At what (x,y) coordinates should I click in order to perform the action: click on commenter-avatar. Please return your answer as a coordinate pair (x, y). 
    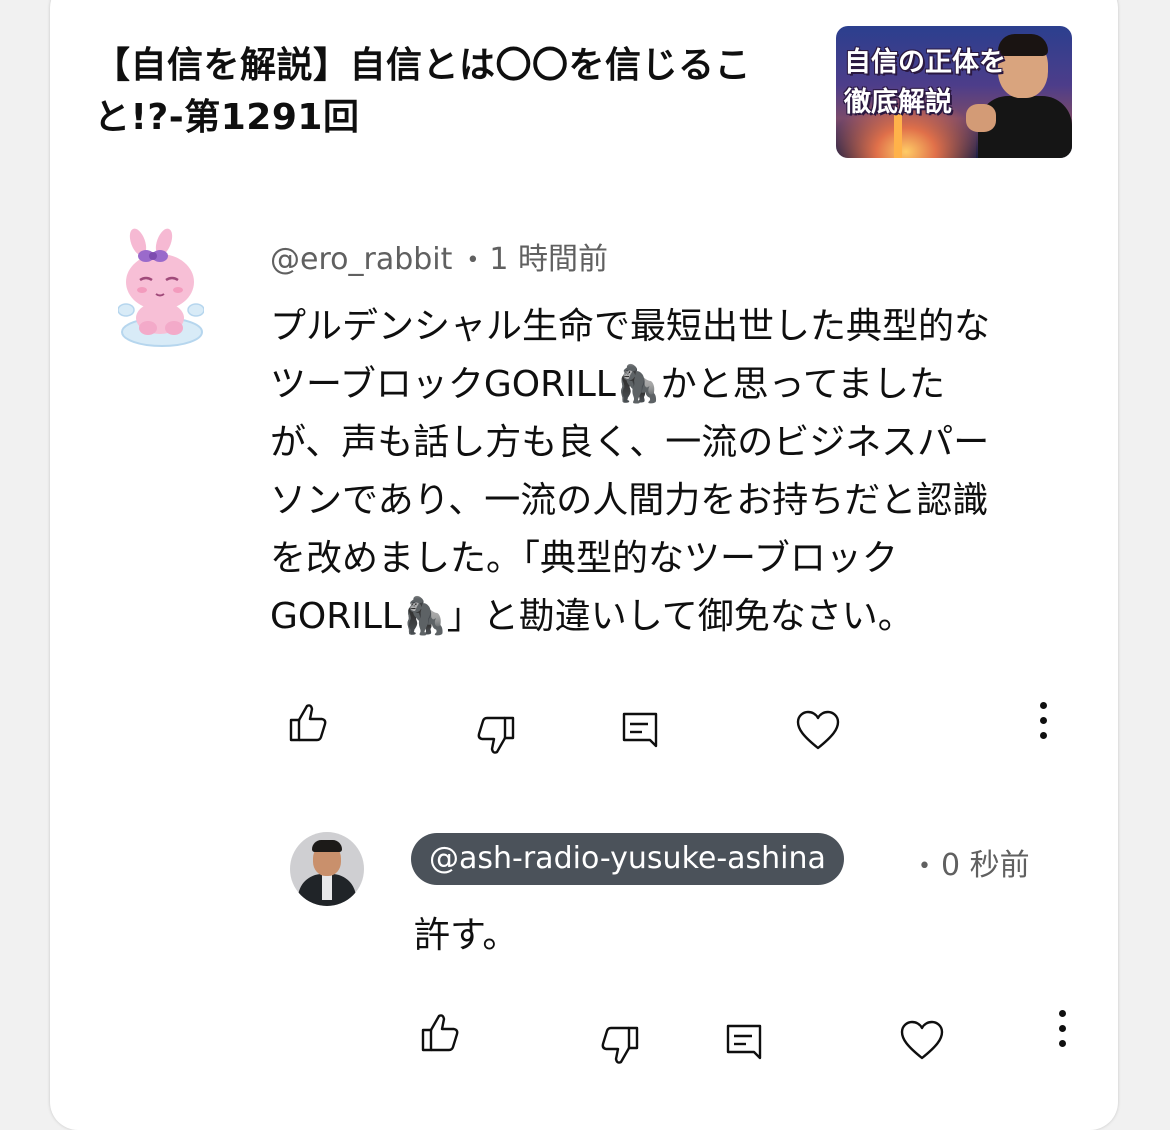
    Looking at the image, I should click on (161, 289).